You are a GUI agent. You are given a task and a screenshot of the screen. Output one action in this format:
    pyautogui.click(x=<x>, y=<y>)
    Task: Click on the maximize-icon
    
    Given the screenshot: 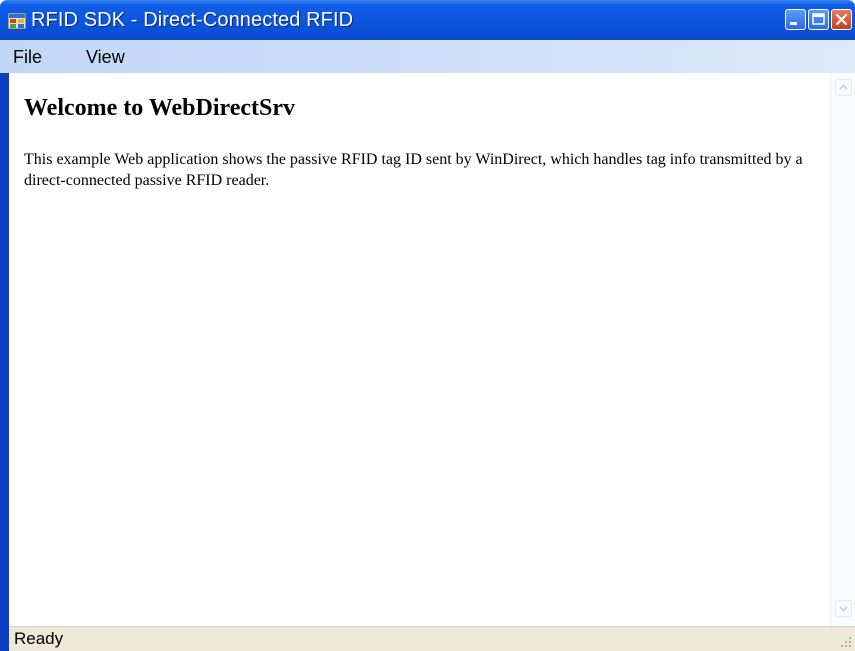 What is the action you would take?
    pyautogui.click(x=818, y=19)
    